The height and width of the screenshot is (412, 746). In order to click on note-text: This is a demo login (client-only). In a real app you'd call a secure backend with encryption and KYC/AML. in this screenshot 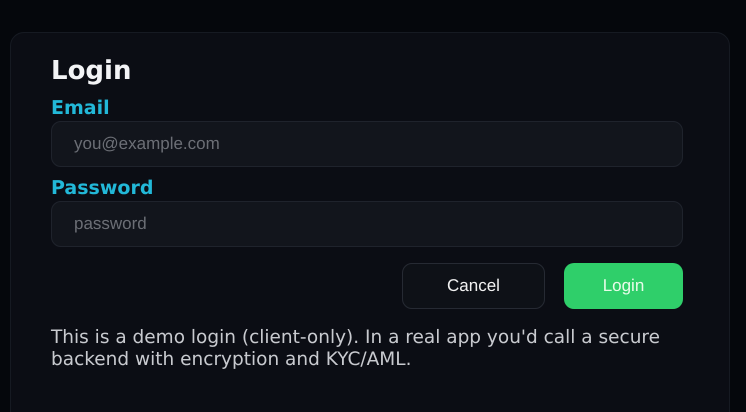, I will do `click(356, 349)`.